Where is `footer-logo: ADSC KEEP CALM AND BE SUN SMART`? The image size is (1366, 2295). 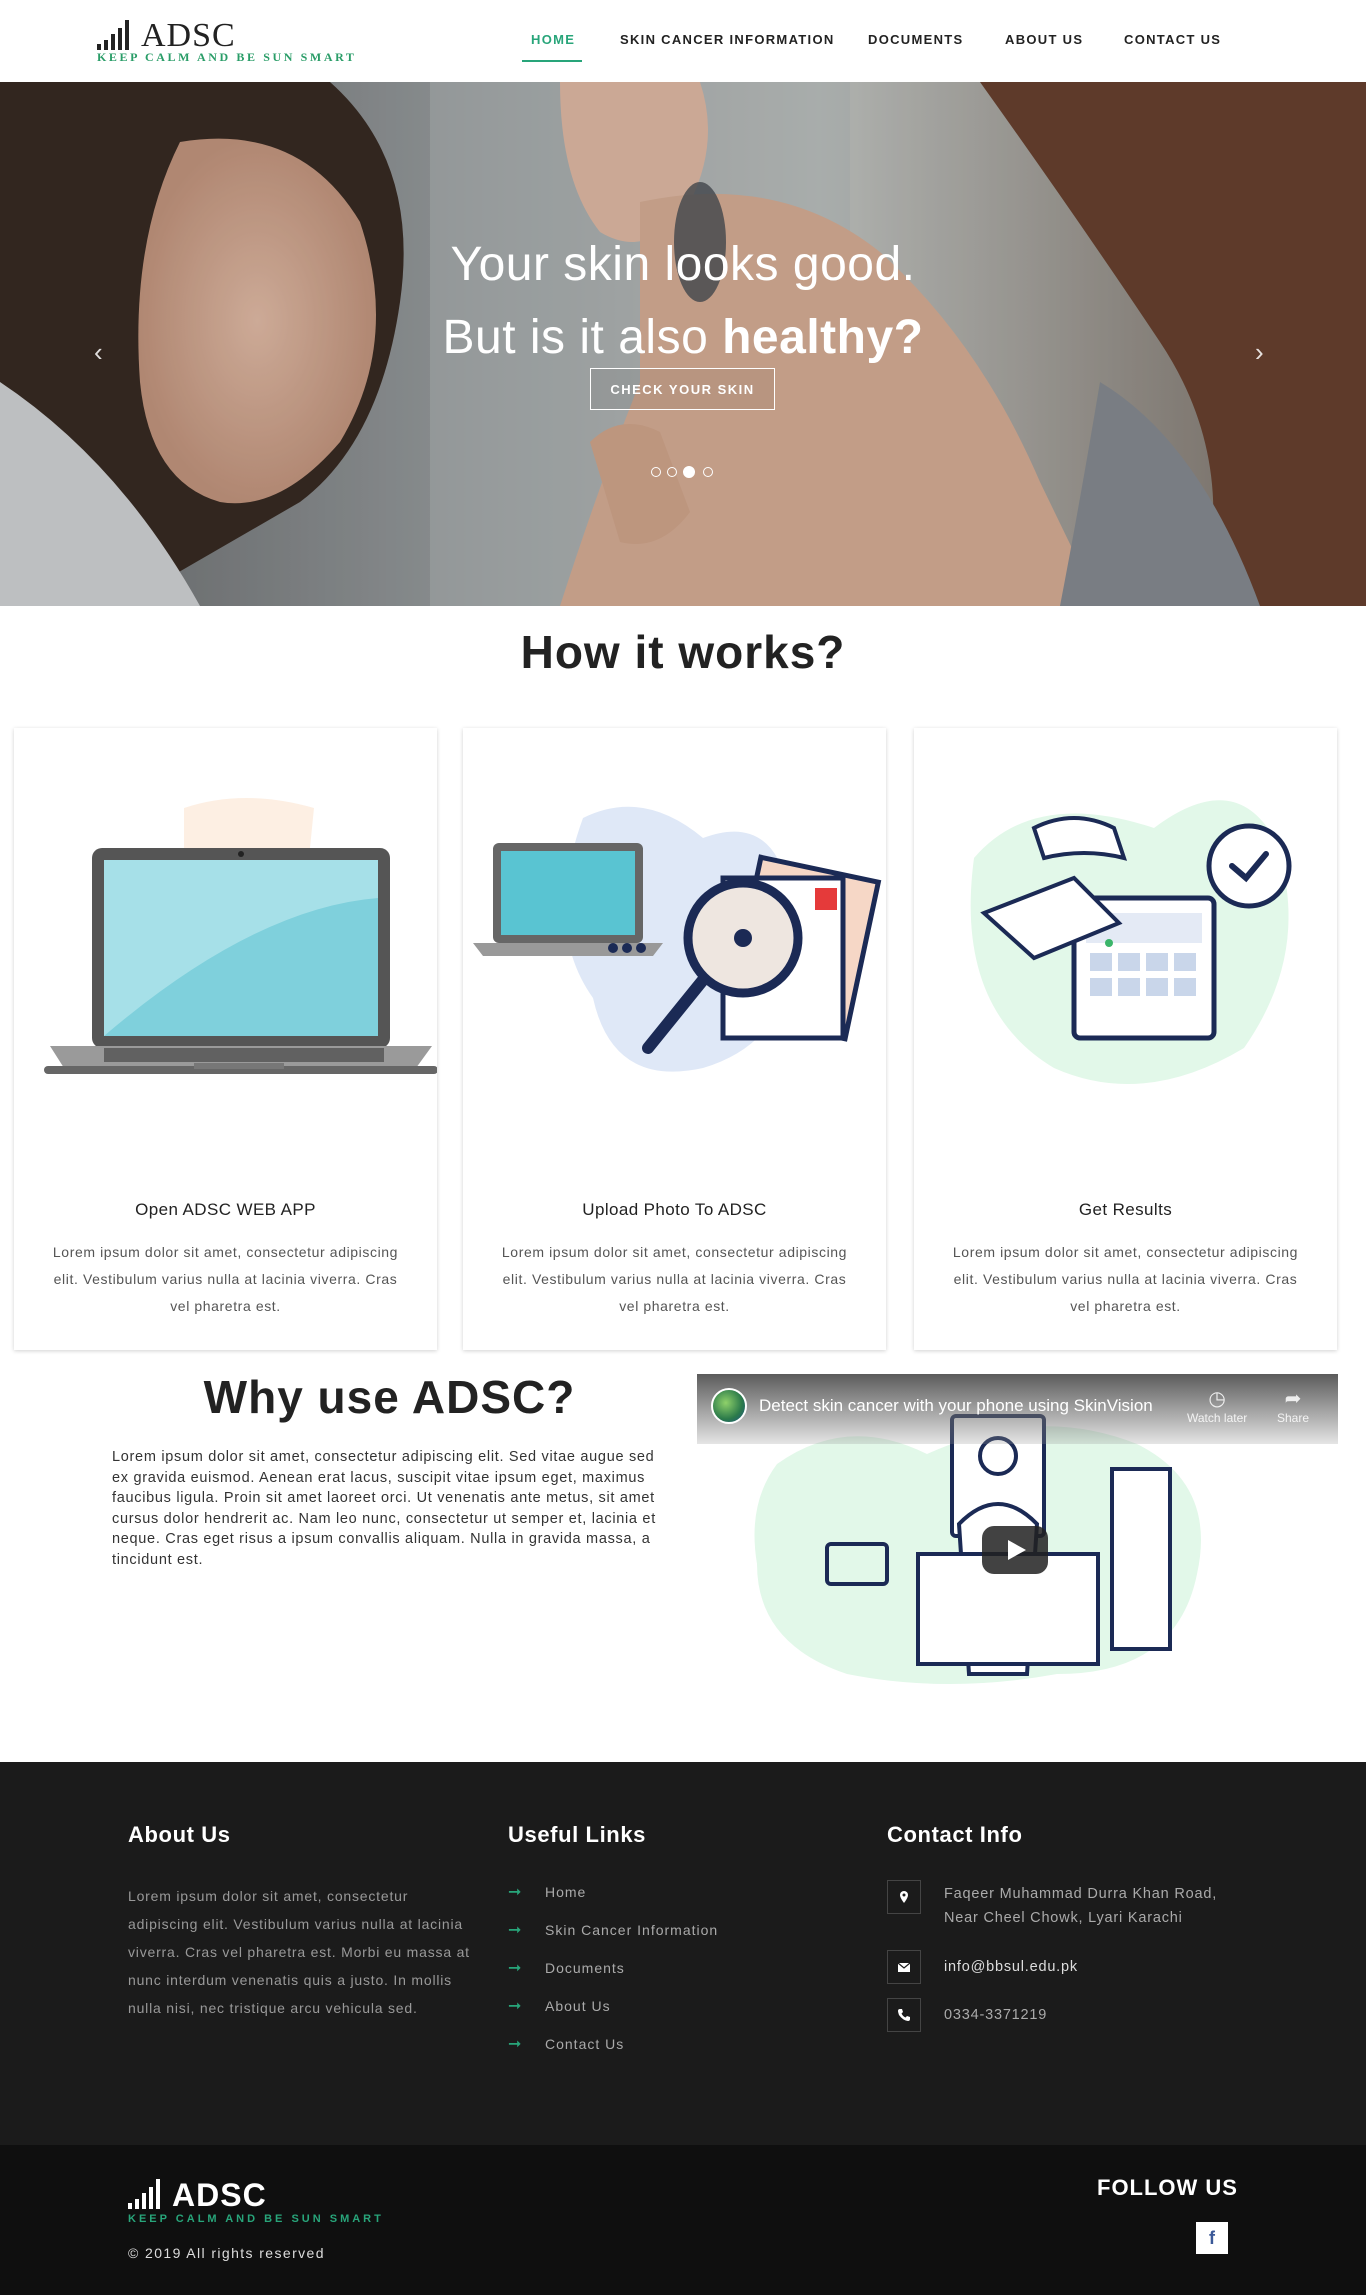 footer-logo: ADSC KEEP CALM AND BE SUN SMART is located at coordinates (258, 2202).